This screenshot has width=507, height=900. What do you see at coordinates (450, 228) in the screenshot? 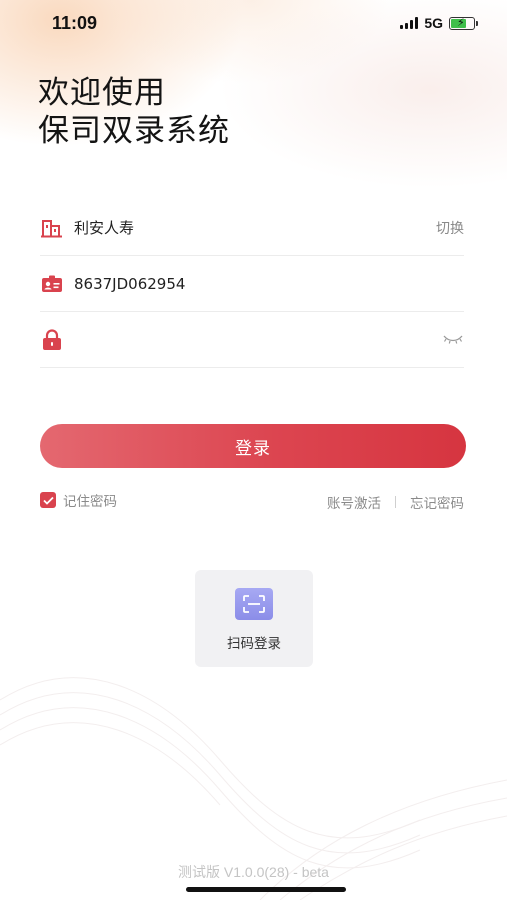
I see `switch-company-link: 切换` at bounding box center [450, 228].